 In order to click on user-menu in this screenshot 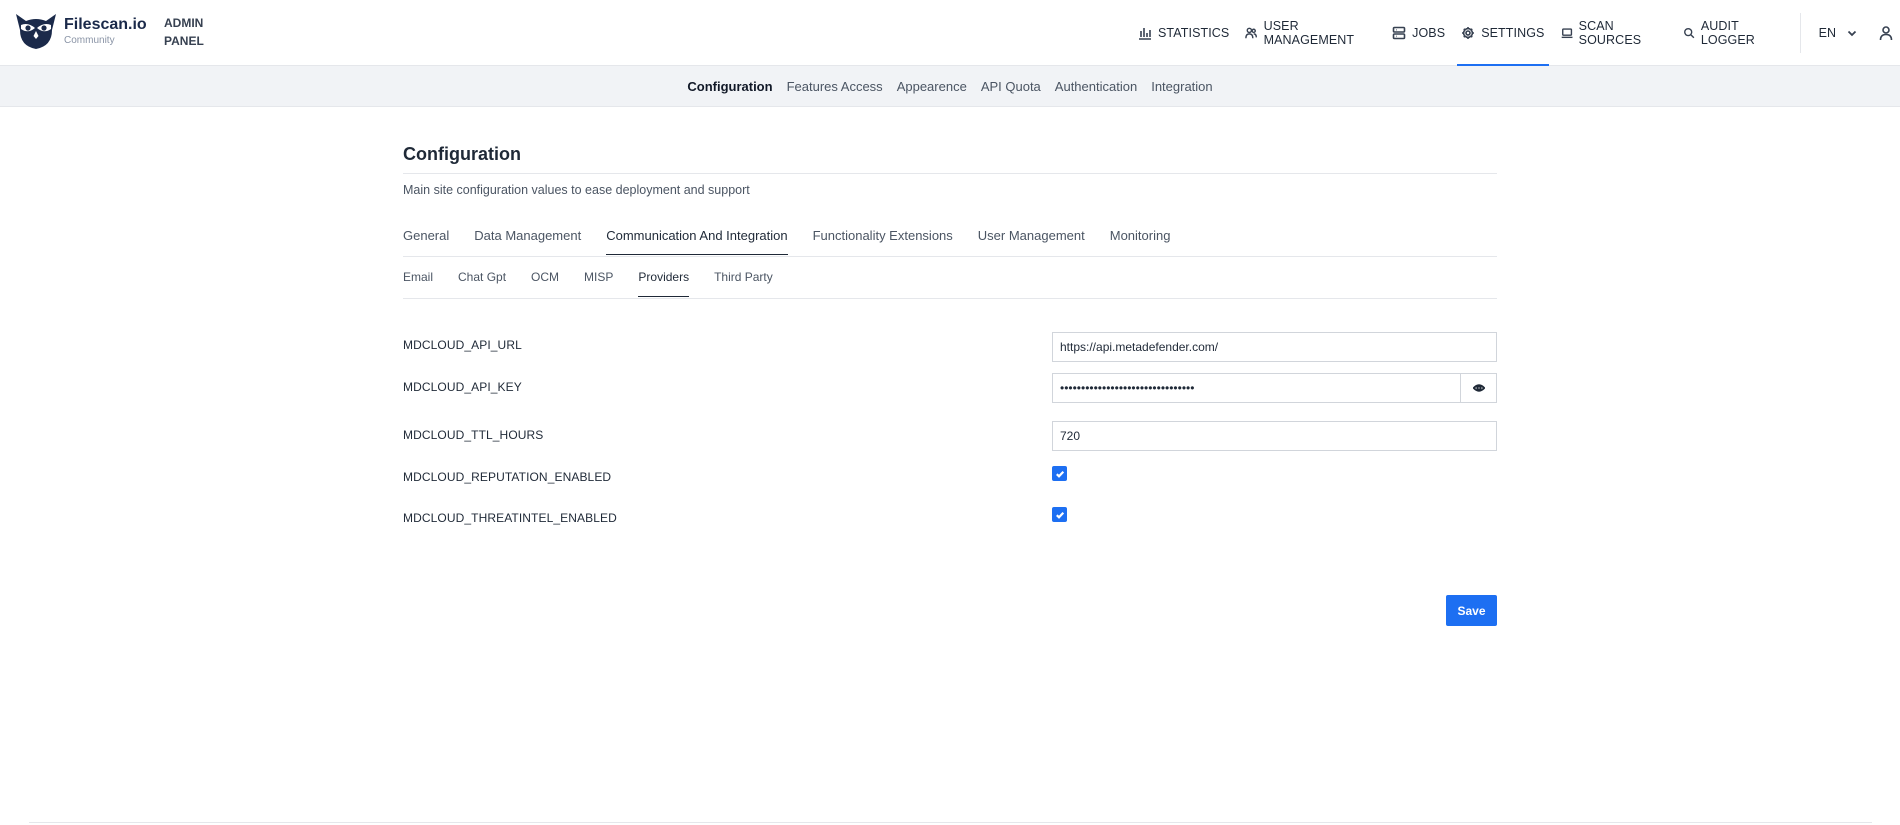, I will do `click(1882, 33)`.